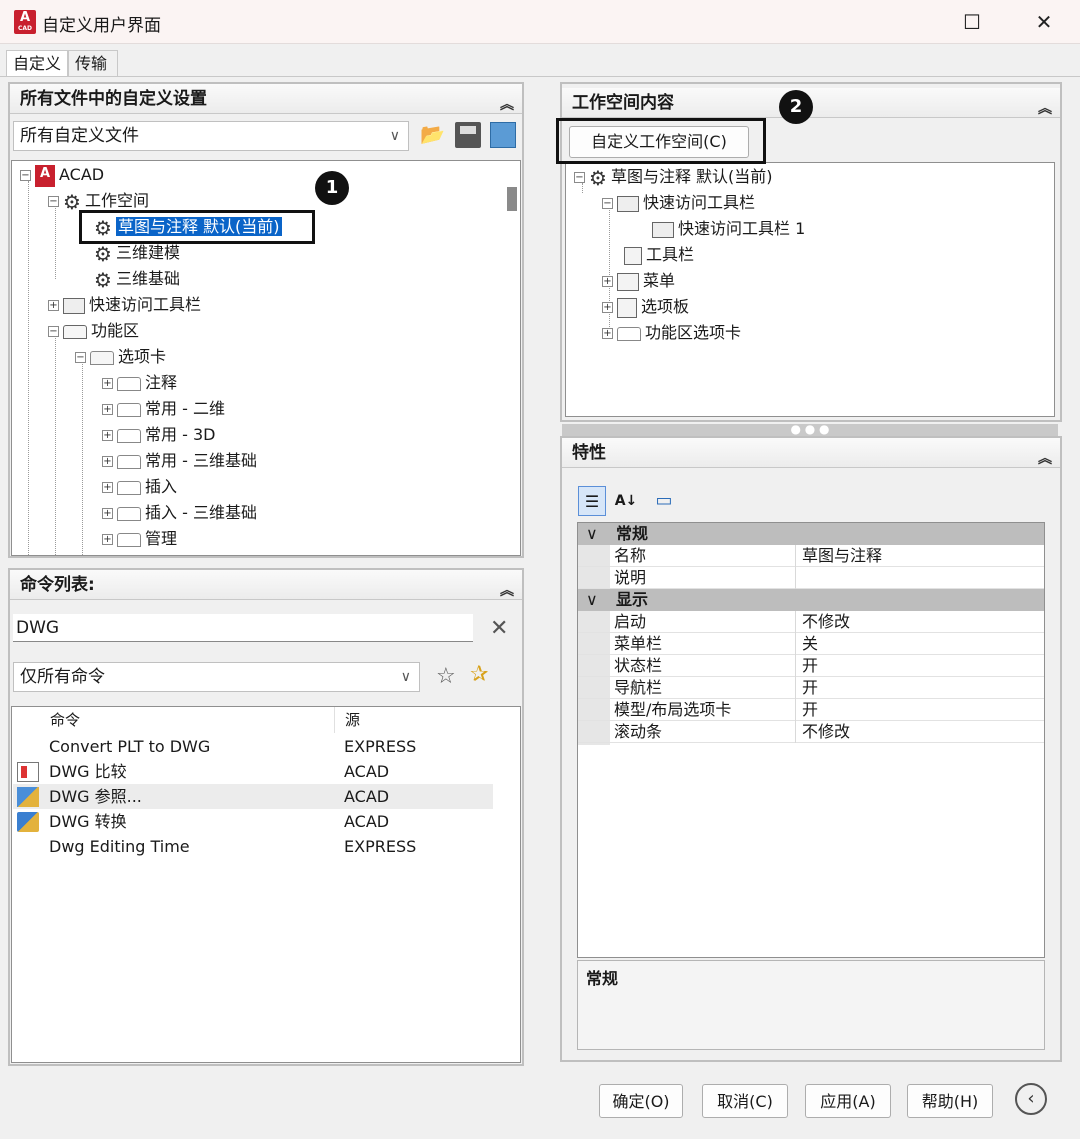 This screenshot has height=1139, width=1080. Describe the element at coordinates (950, 1101) in the screenshot. I see `help-button: 帮助(H)` at that location.